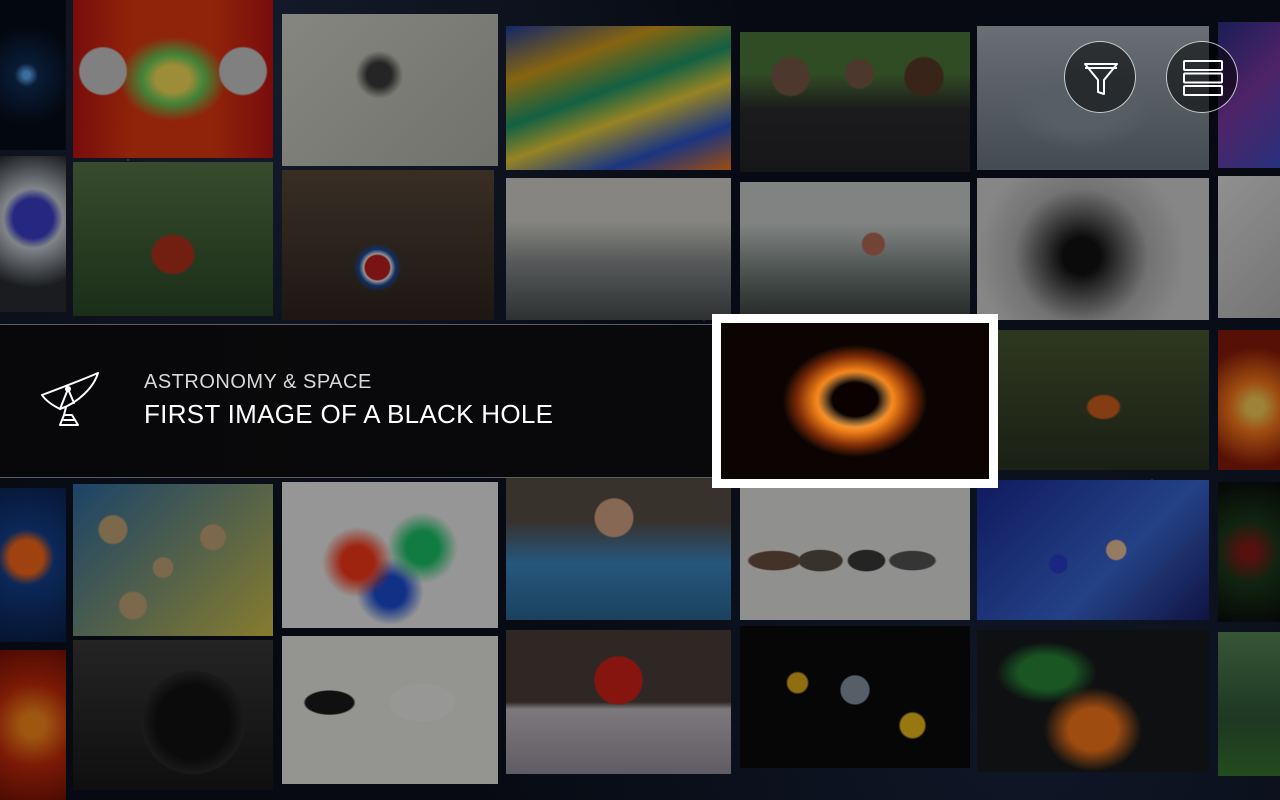  I want to click on featured-title: FIRST IMAGE OF A BLACK HOLE, so click(349, 414).